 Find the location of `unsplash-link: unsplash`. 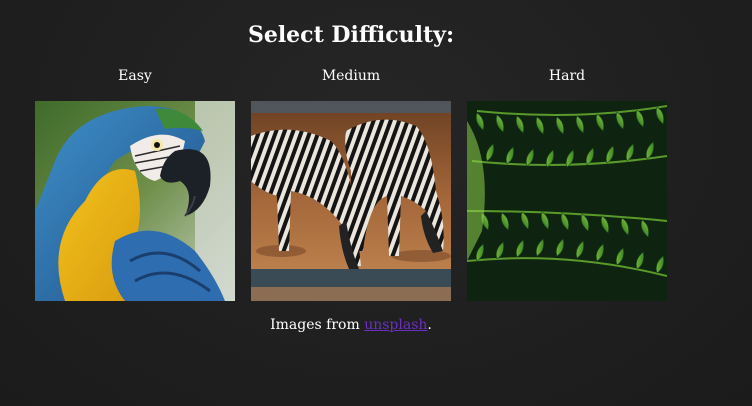

unsplash-link: unsplash is located at coordinates (395, 325).